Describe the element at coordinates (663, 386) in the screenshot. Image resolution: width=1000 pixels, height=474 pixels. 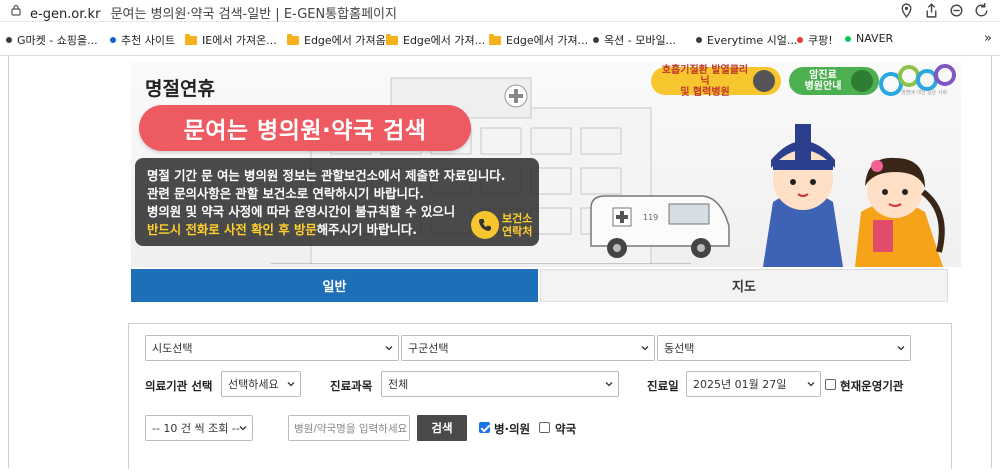
I see `date-label: 진료일` at that location.